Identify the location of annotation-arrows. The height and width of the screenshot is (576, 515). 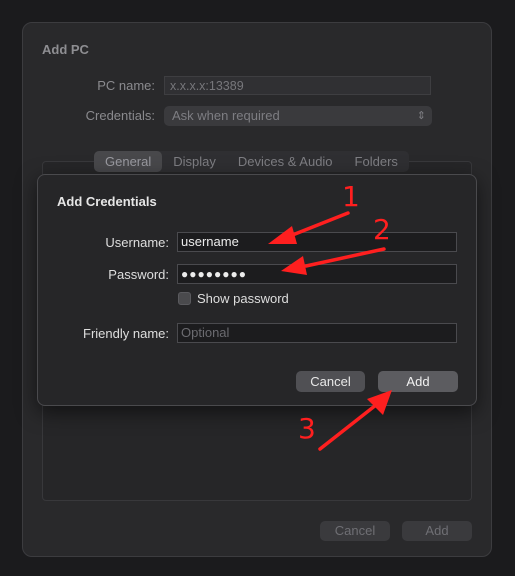
(330, 331).